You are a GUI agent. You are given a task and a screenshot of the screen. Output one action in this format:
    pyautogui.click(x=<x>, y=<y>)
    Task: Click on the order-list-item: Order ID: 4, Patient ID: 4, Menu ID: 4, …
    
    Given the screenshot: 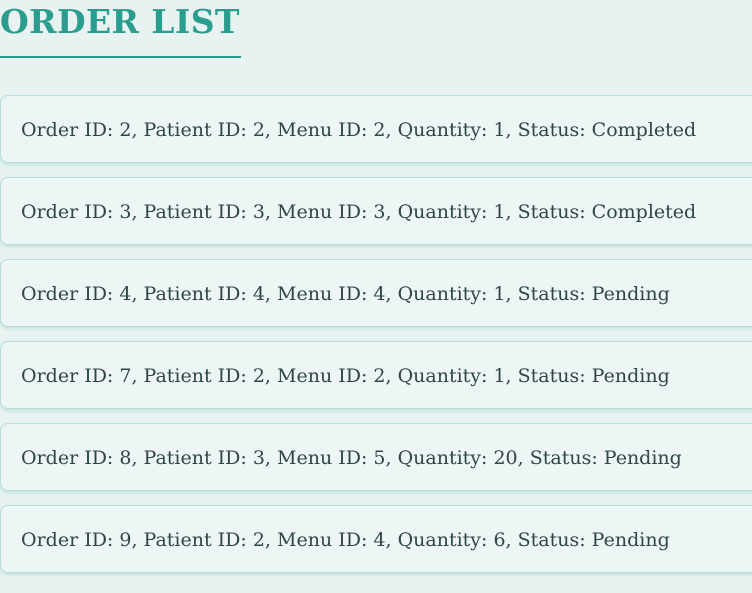 What is the action you would take?
    pyautogui.click(x=376, y=293)
    